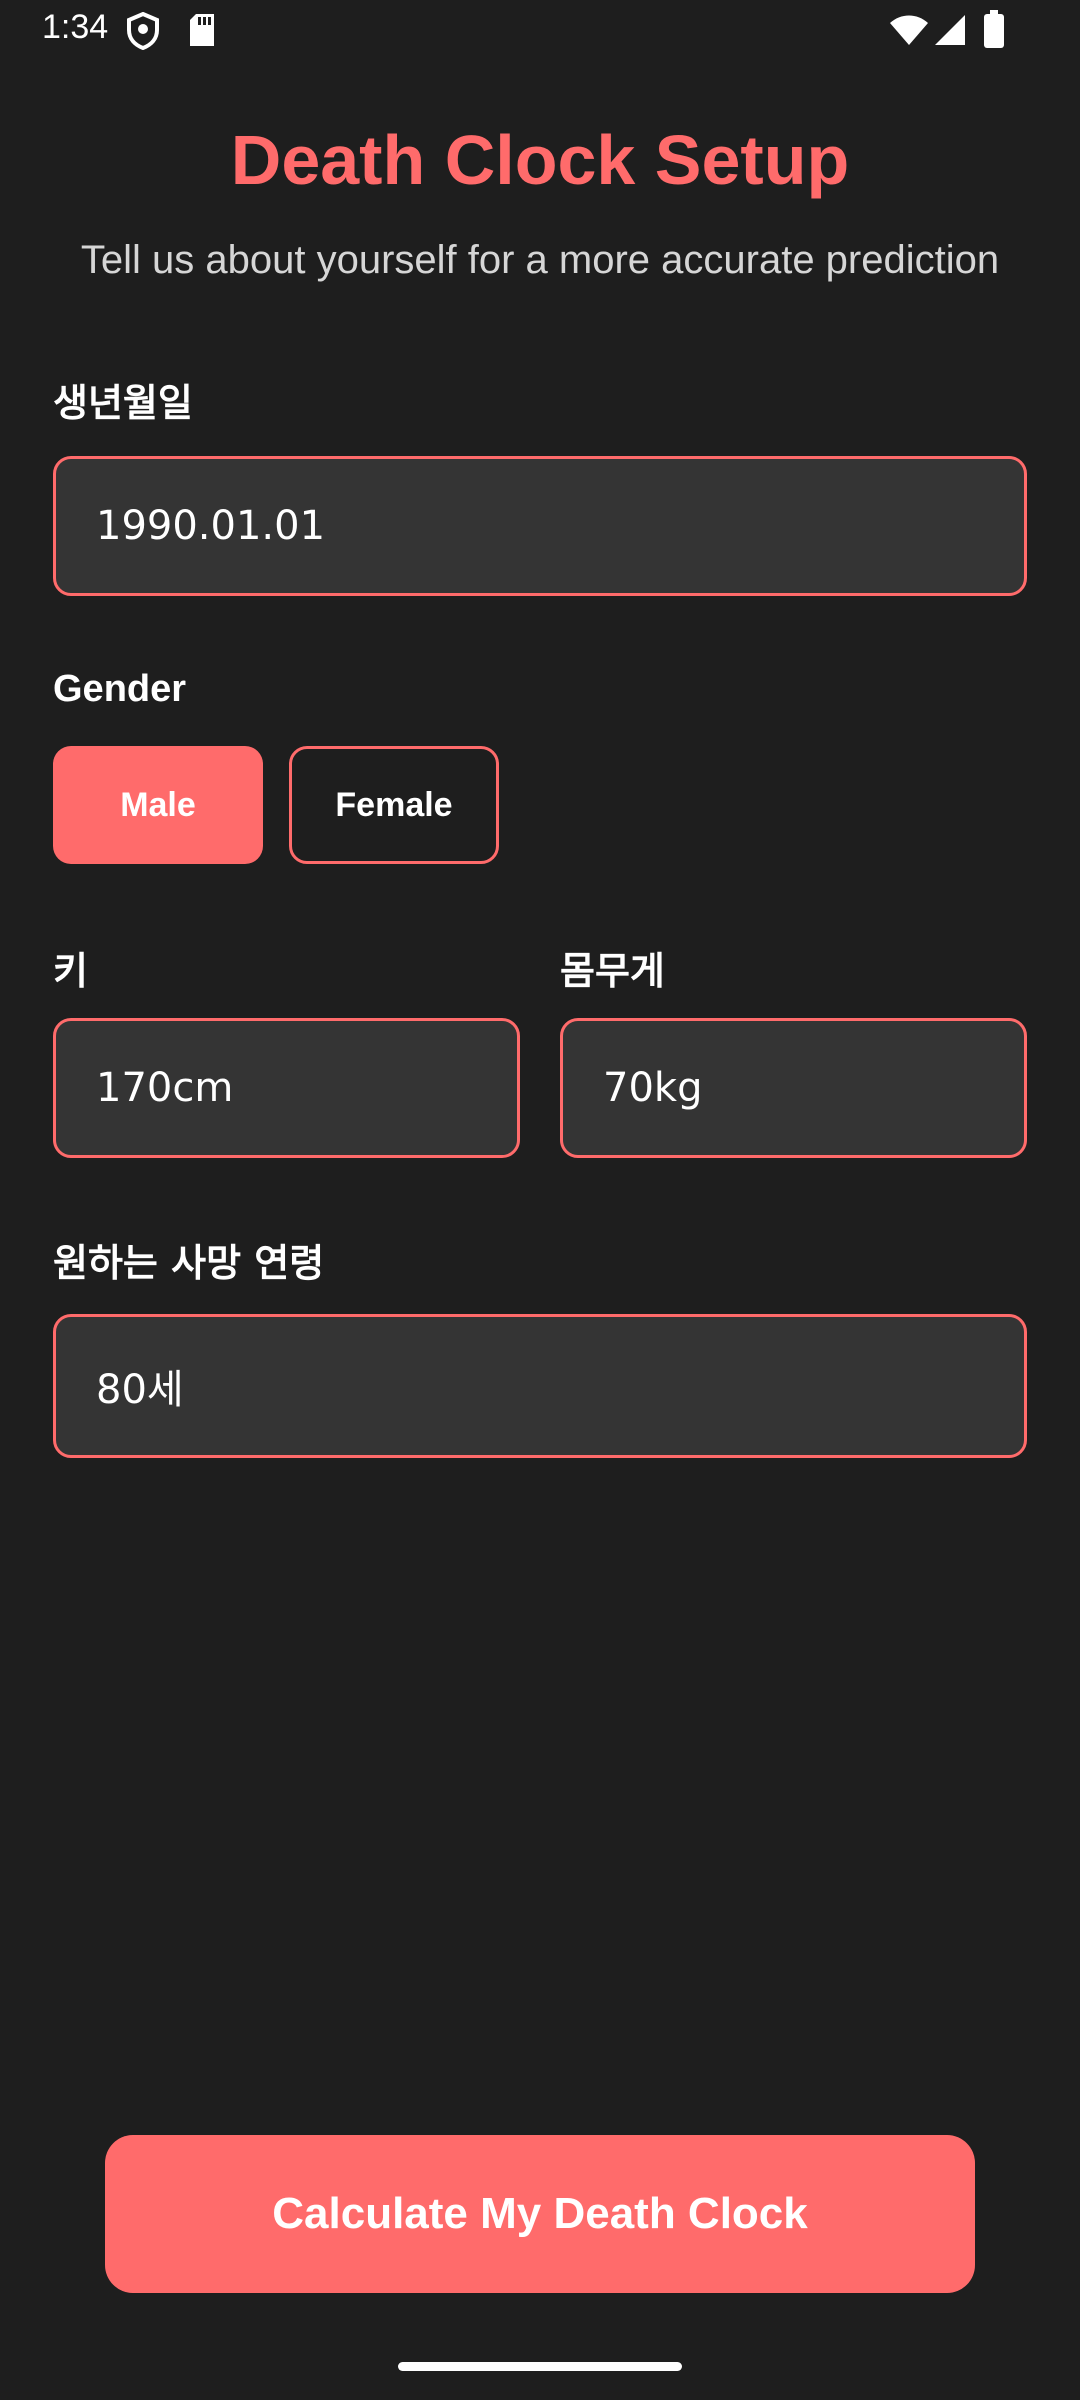  I want to click on weight-label: 몸무게, so click(612, 971).